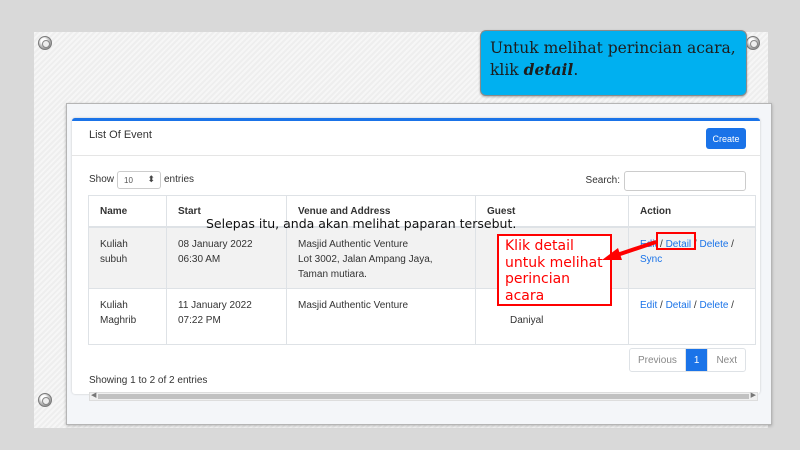  Describe the element at coordinates (548, 69) in the screenshot. I see `callout-emphasis: detail` at that location.